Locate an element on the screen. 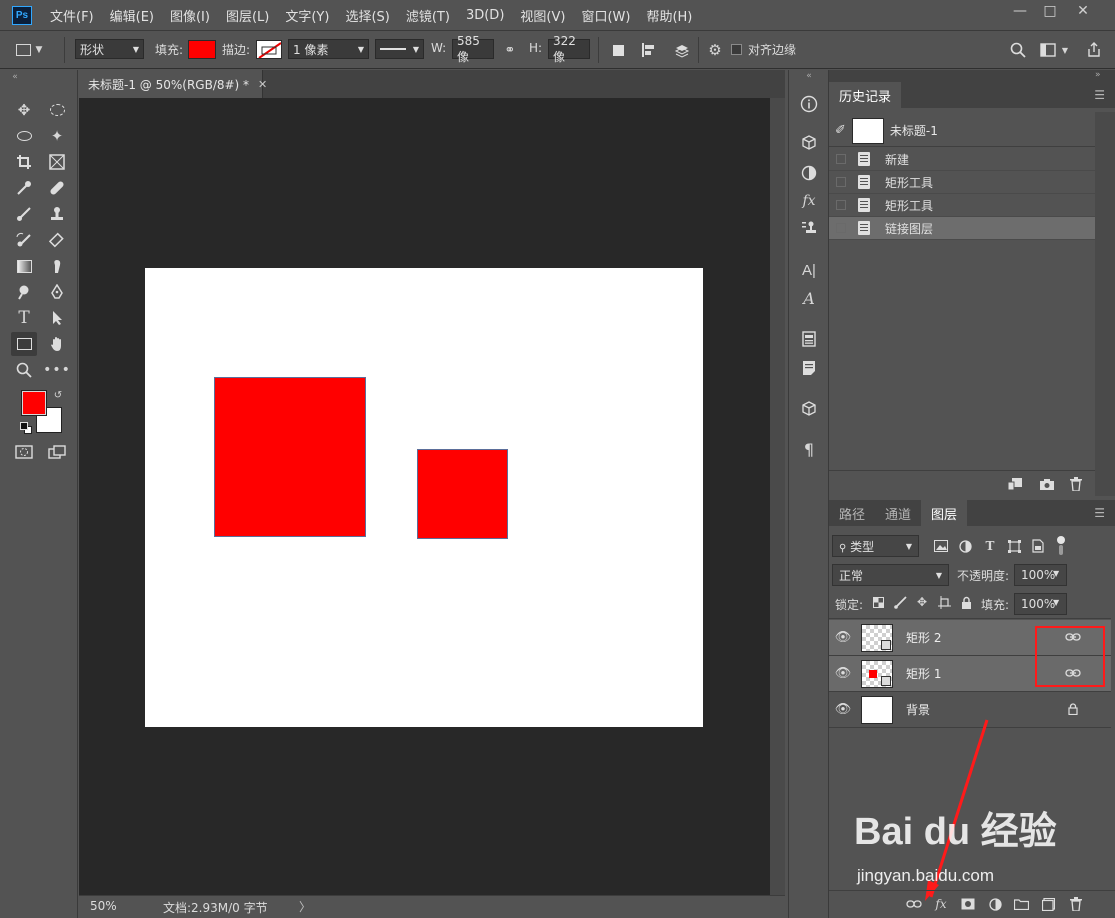  adjustments-panel-icon is located at coordinates (809, 173).